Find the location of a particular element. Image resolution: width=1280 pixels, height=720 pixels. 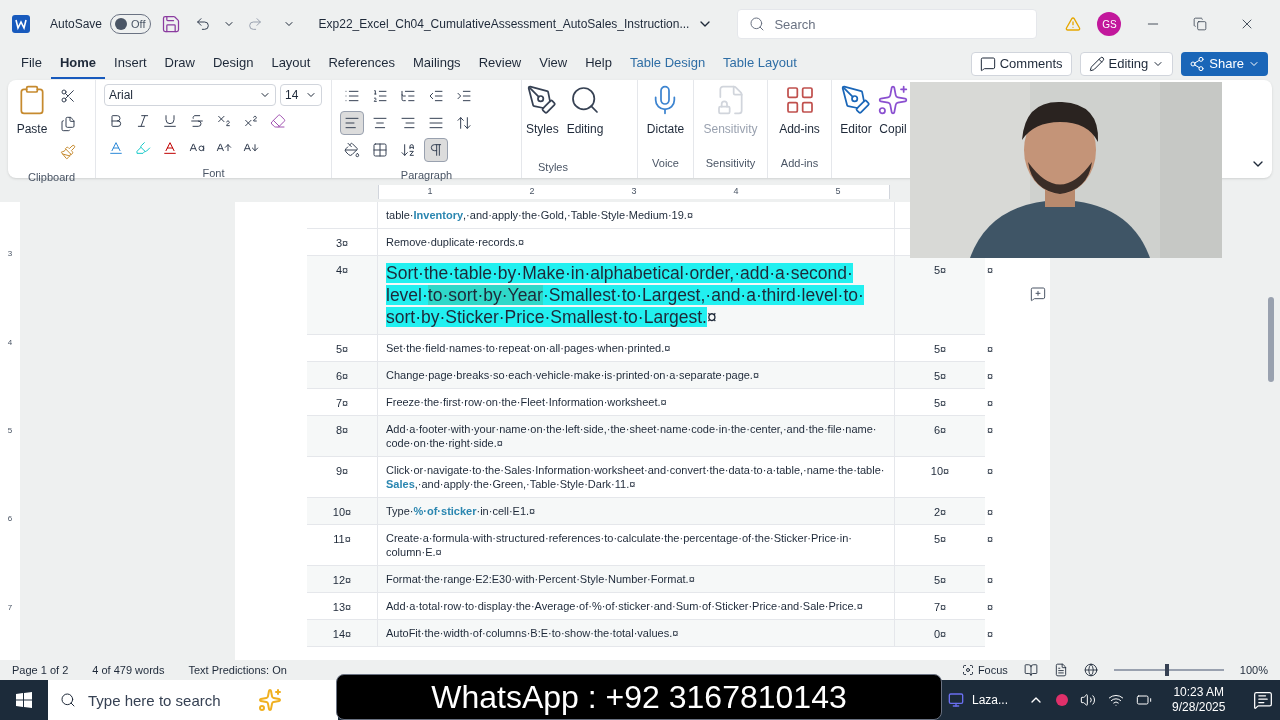

text-predictions-status: Text Predictions: On is located at coordinates (237, 670).